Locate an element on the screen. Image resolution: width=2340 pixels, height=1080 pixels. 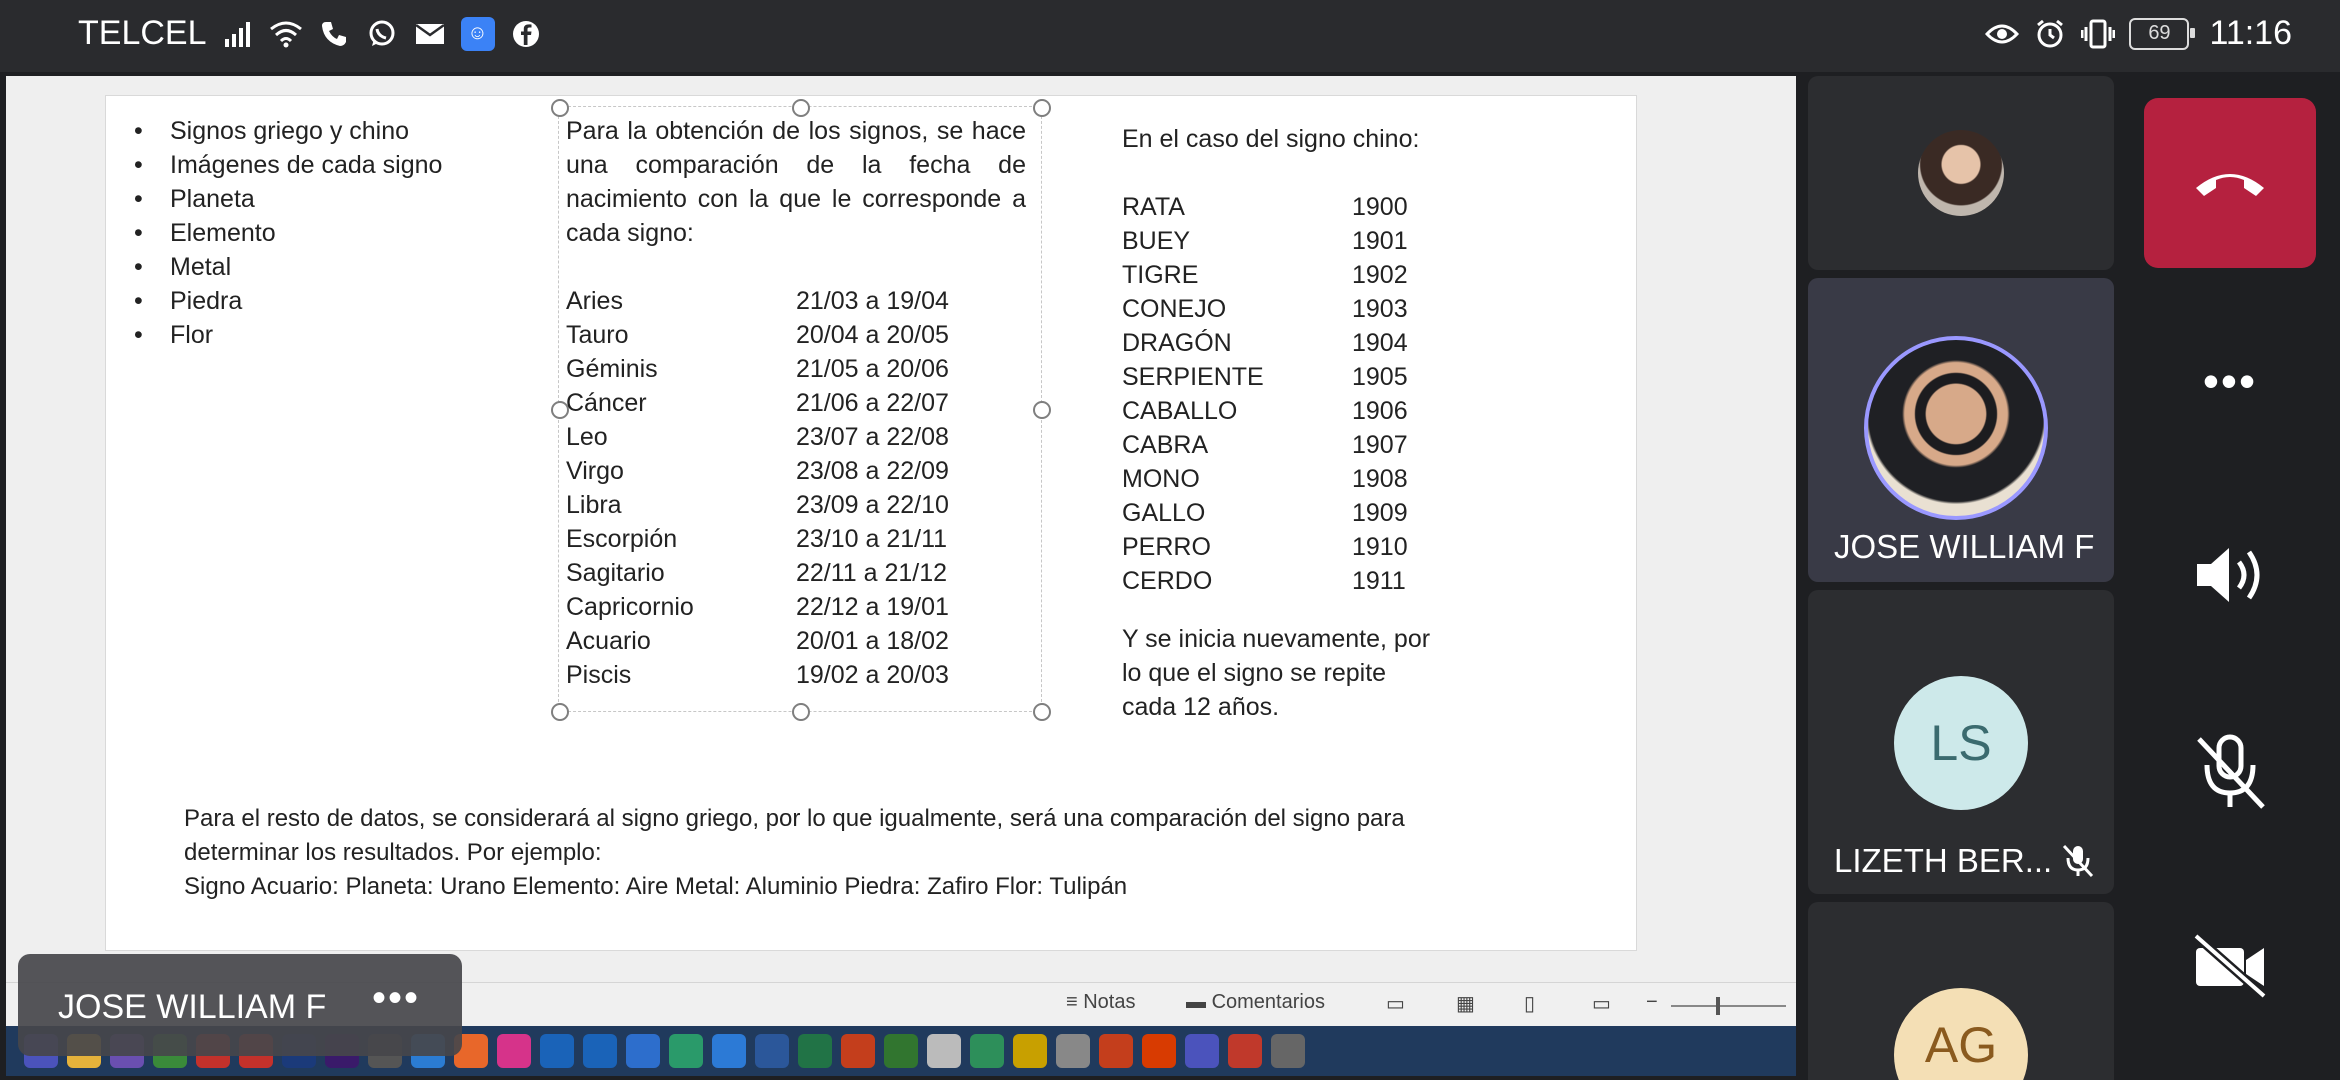
chinese-year: 1909 is located at coordinates (1380, 513).